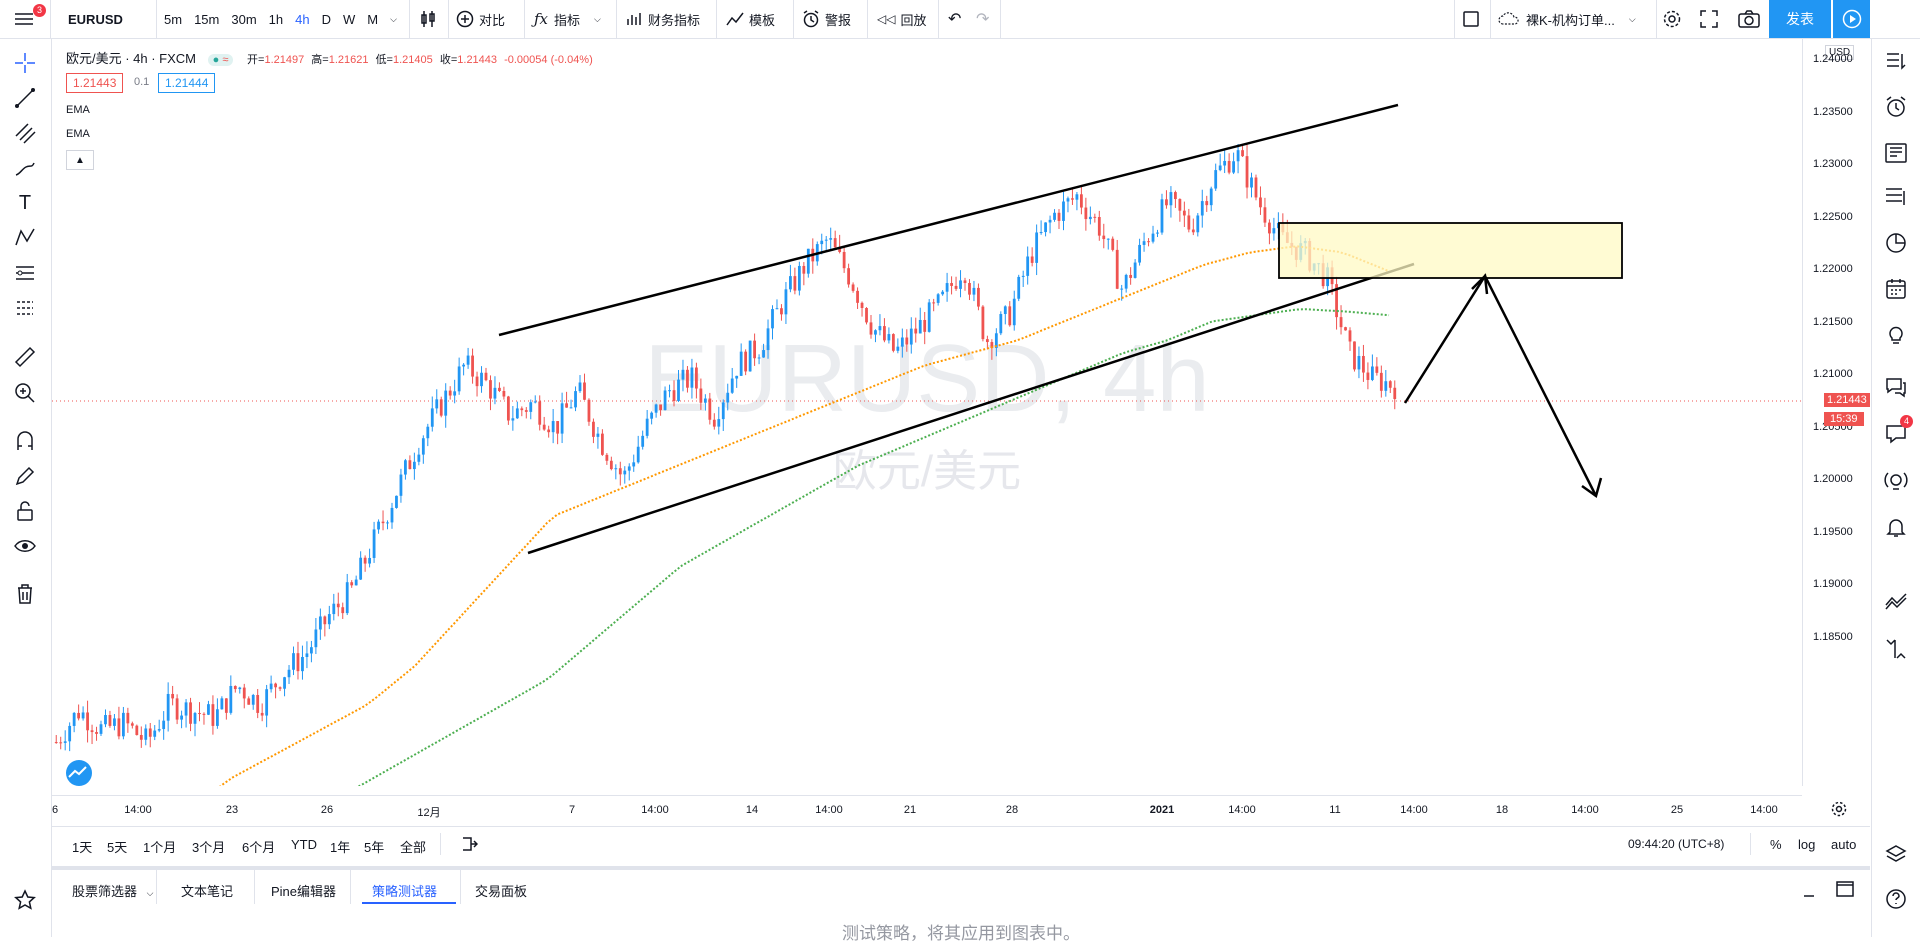  What do you see at coordinates (1896, 289) in the screenshot?
I see `calendar-icon` at bounding box center [1896, 289].